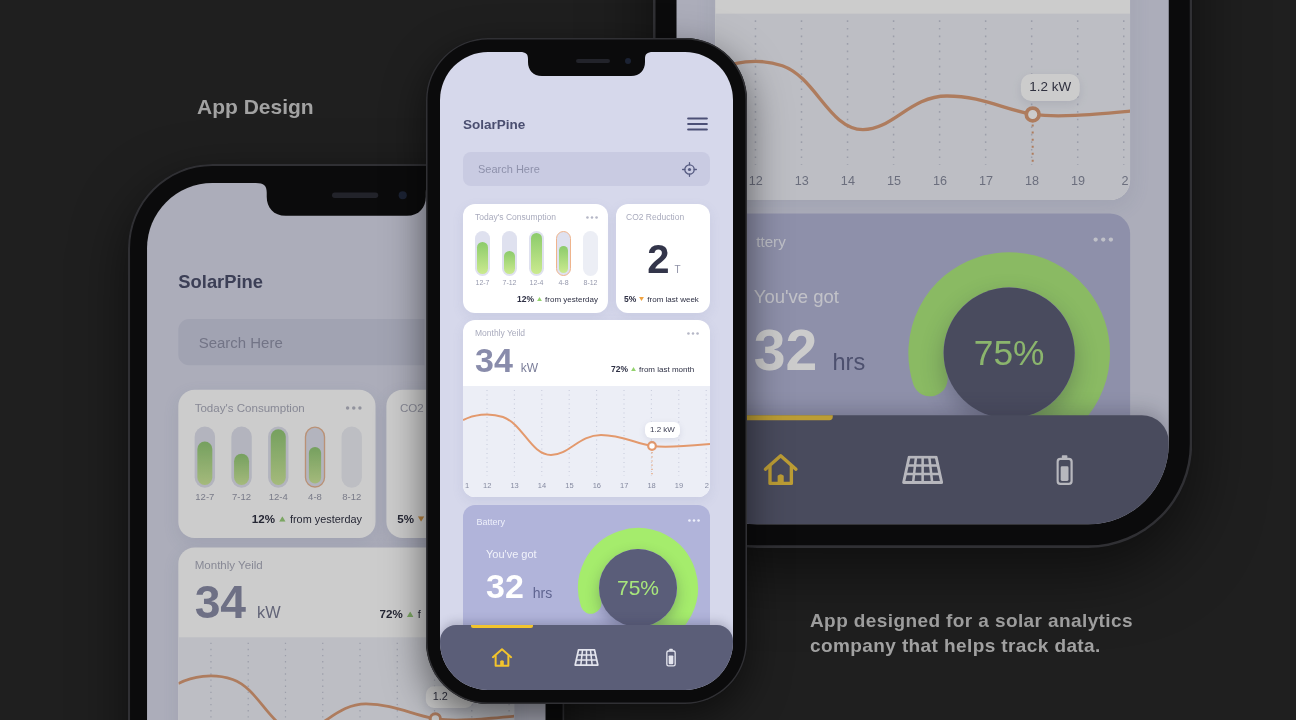  What do you see at coordinates (755, 181) in the screenshot?
I see `axis-label: 12` at bounding box center [755, 181].